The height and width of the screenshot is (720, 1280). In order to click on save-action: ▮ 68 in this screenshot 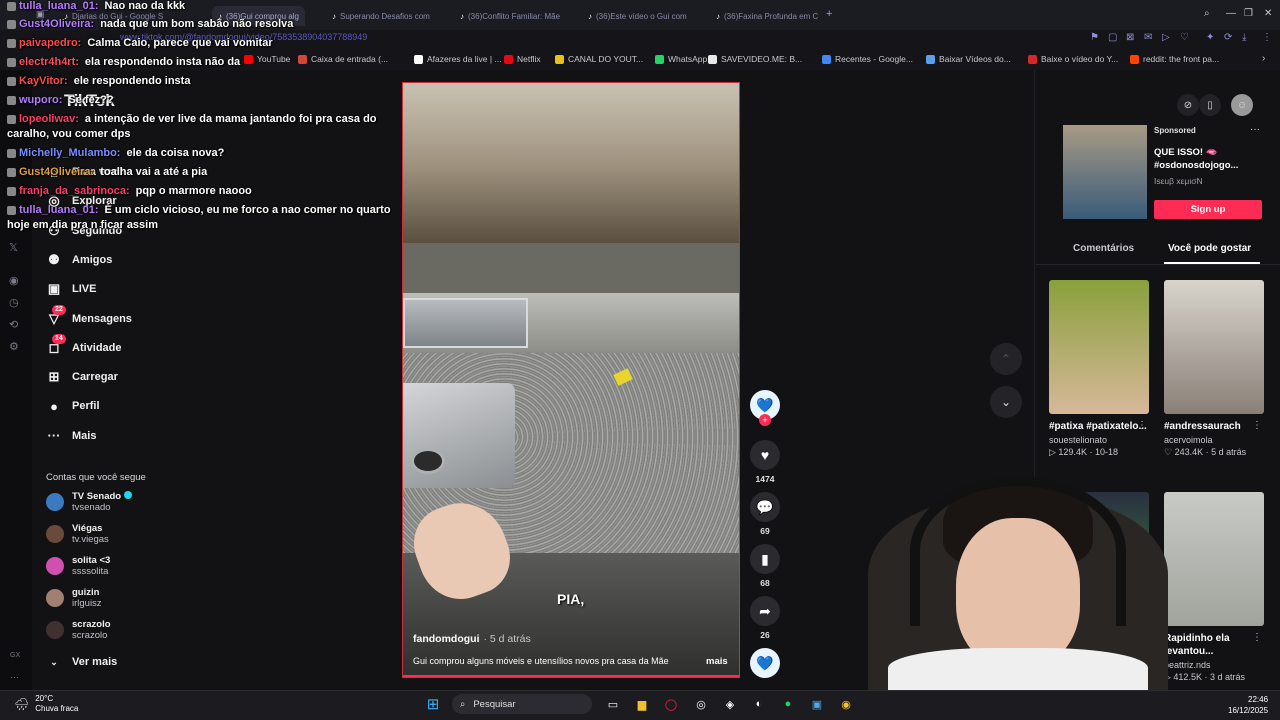, I will do `click(765, 566)`.